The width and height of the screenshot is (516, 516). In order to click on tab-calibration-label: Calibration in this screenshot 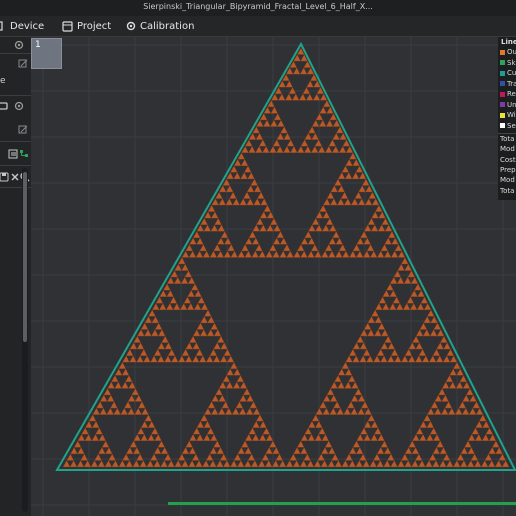, I will do `click(167, 26)`.